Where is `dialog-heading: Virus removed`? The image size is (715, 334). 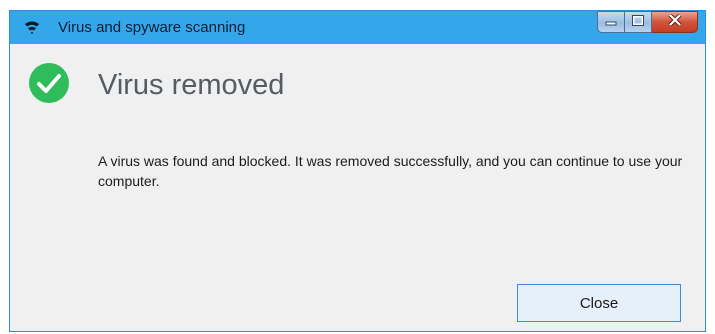
dialog-heading: Virus removed is located at coordinates (191, 85).